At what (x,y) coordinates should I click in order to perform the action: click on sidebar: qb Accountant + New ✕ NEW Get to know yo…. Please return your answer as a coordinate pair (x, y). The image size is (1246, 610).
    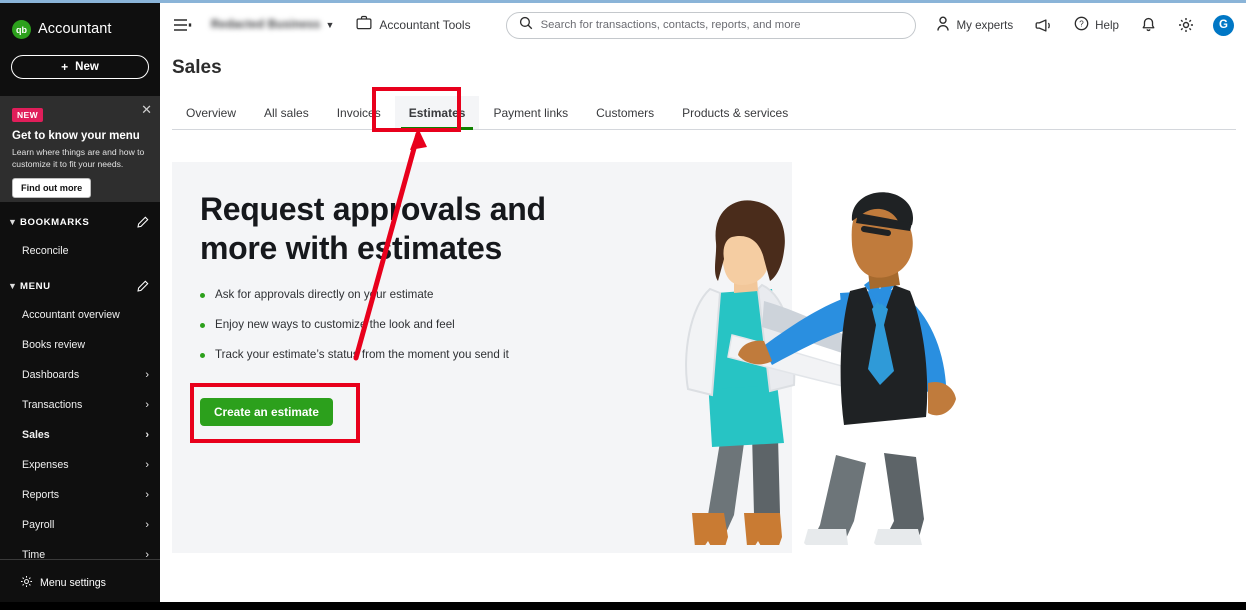
    Looking at the image, I should click on (80, 304).